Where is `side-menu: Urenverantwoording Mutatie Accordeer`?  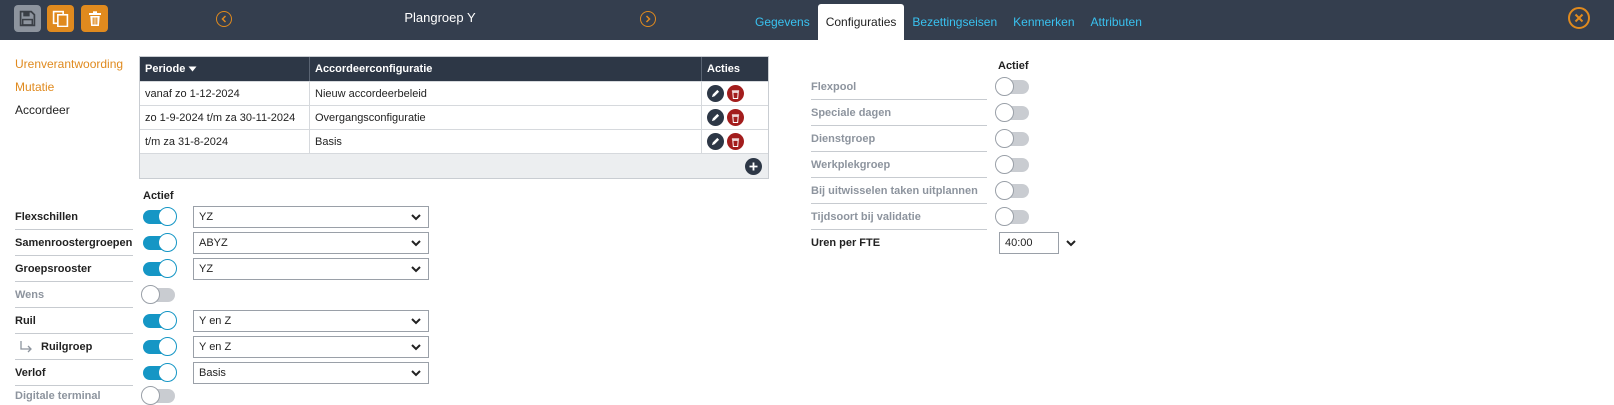 side-menu: Urenverantwoording Mutatie Accordeer is located at coordinates (69, 91).